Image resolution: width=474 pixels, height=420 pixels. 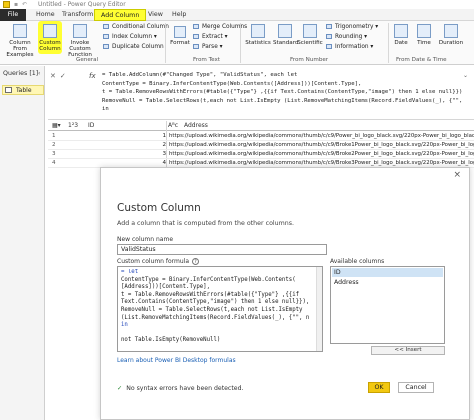 What do you see at coordinates (196, 46) in the screenshot?
I see `parse-icon` at bounding box center [196, 46].